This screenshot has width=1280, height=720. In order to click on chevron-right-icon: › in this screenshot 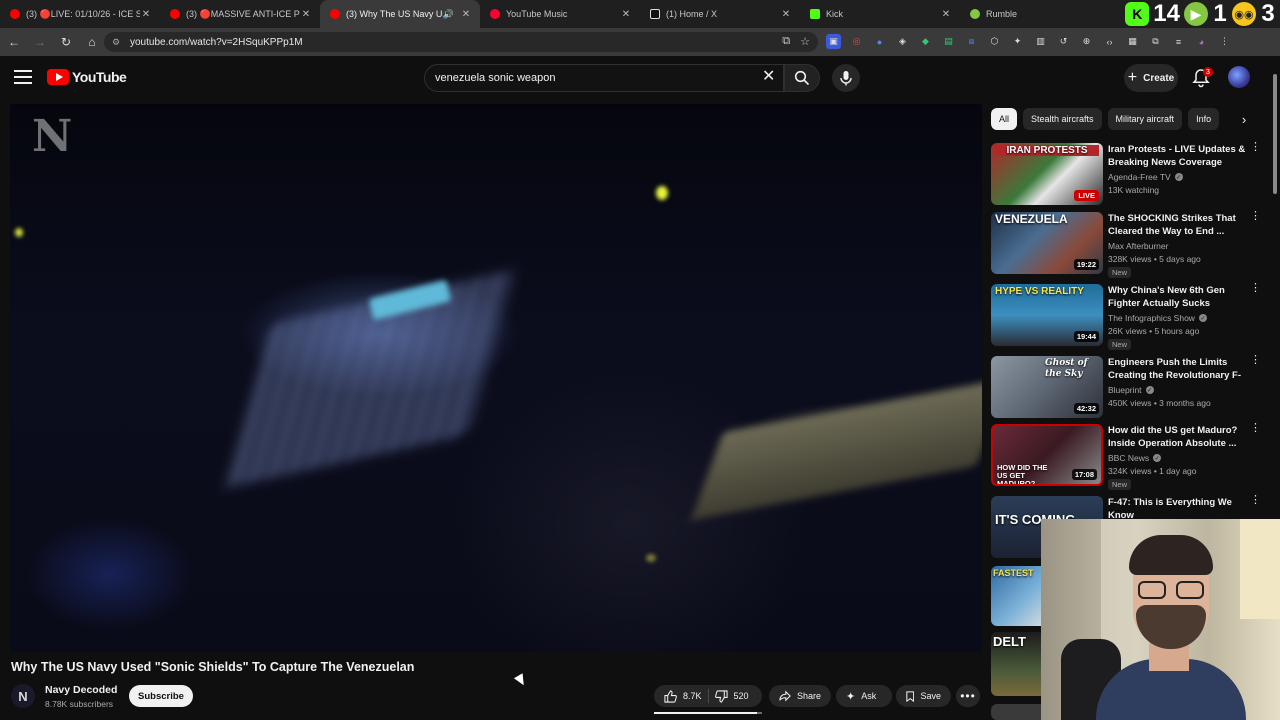, I will do `click(1244, 119)`.